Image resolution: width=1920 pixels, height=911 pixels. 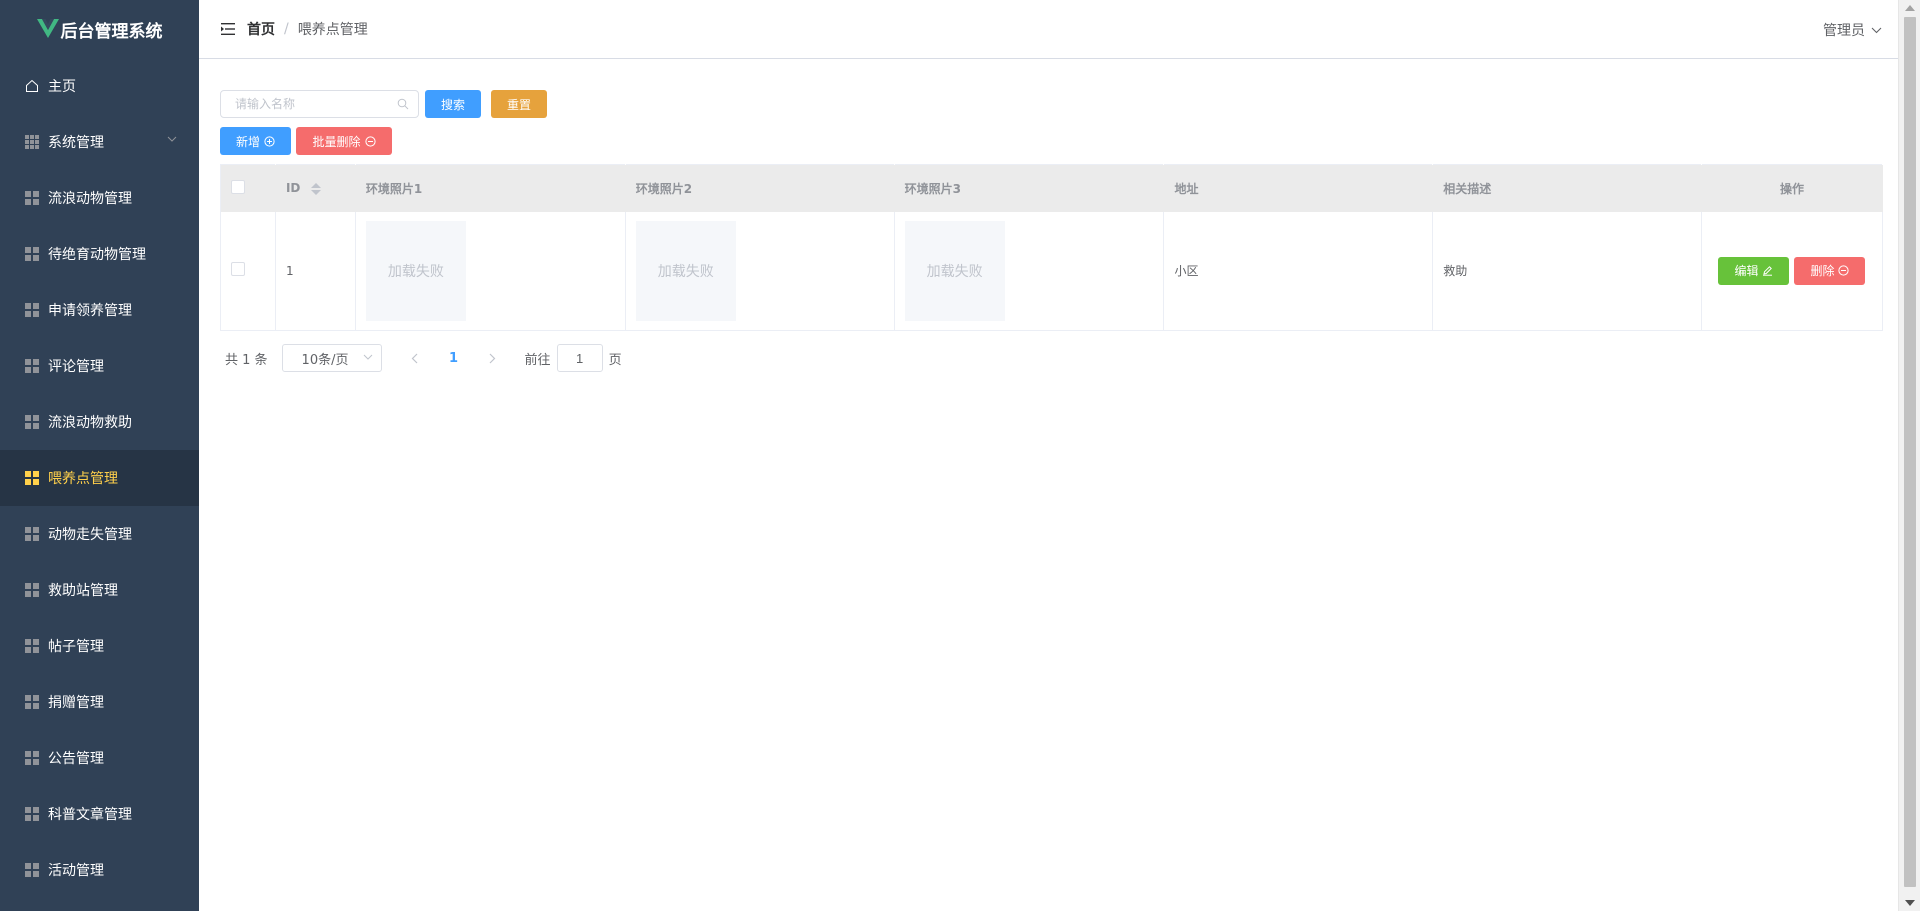 I want to click on sidebar-item-donations: 捐赠管理, so click(x=99, y=702).